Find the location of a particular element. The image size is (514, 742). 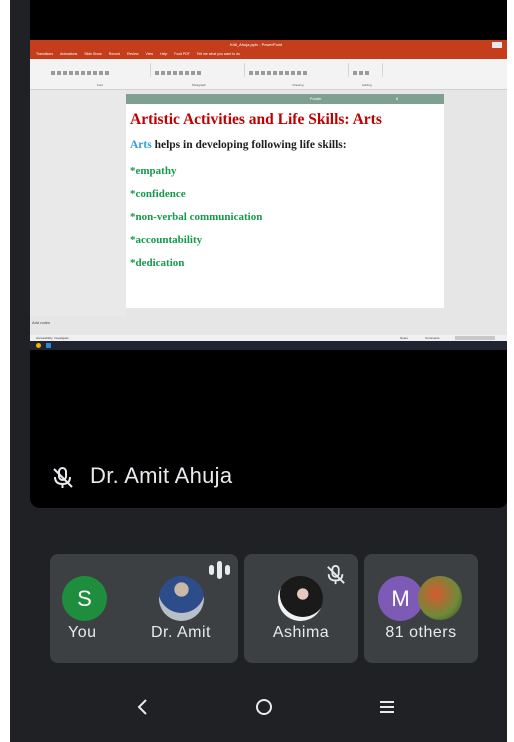

slide-title: Artistic Activities and Life Skills is located at coordinates (256, 119).